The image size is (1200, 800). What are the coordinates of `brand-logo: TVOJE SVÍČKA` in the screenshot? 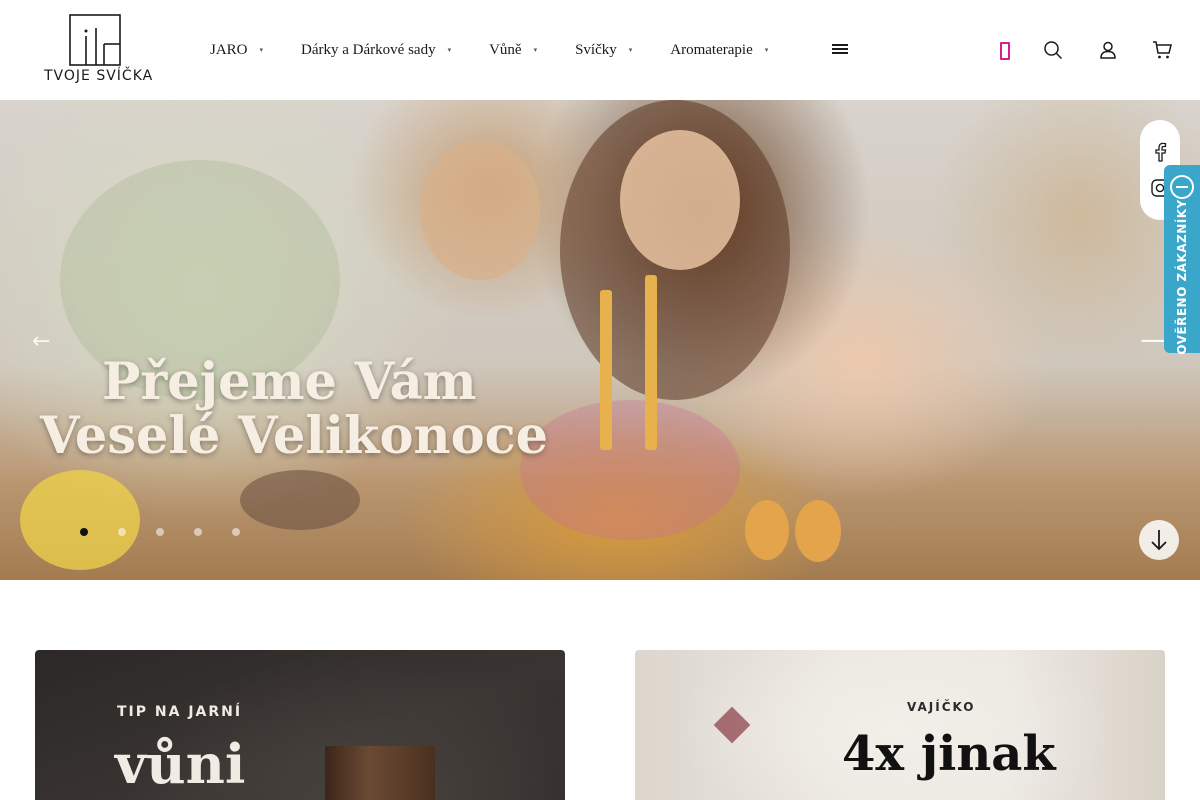 It's located at (99, 50).